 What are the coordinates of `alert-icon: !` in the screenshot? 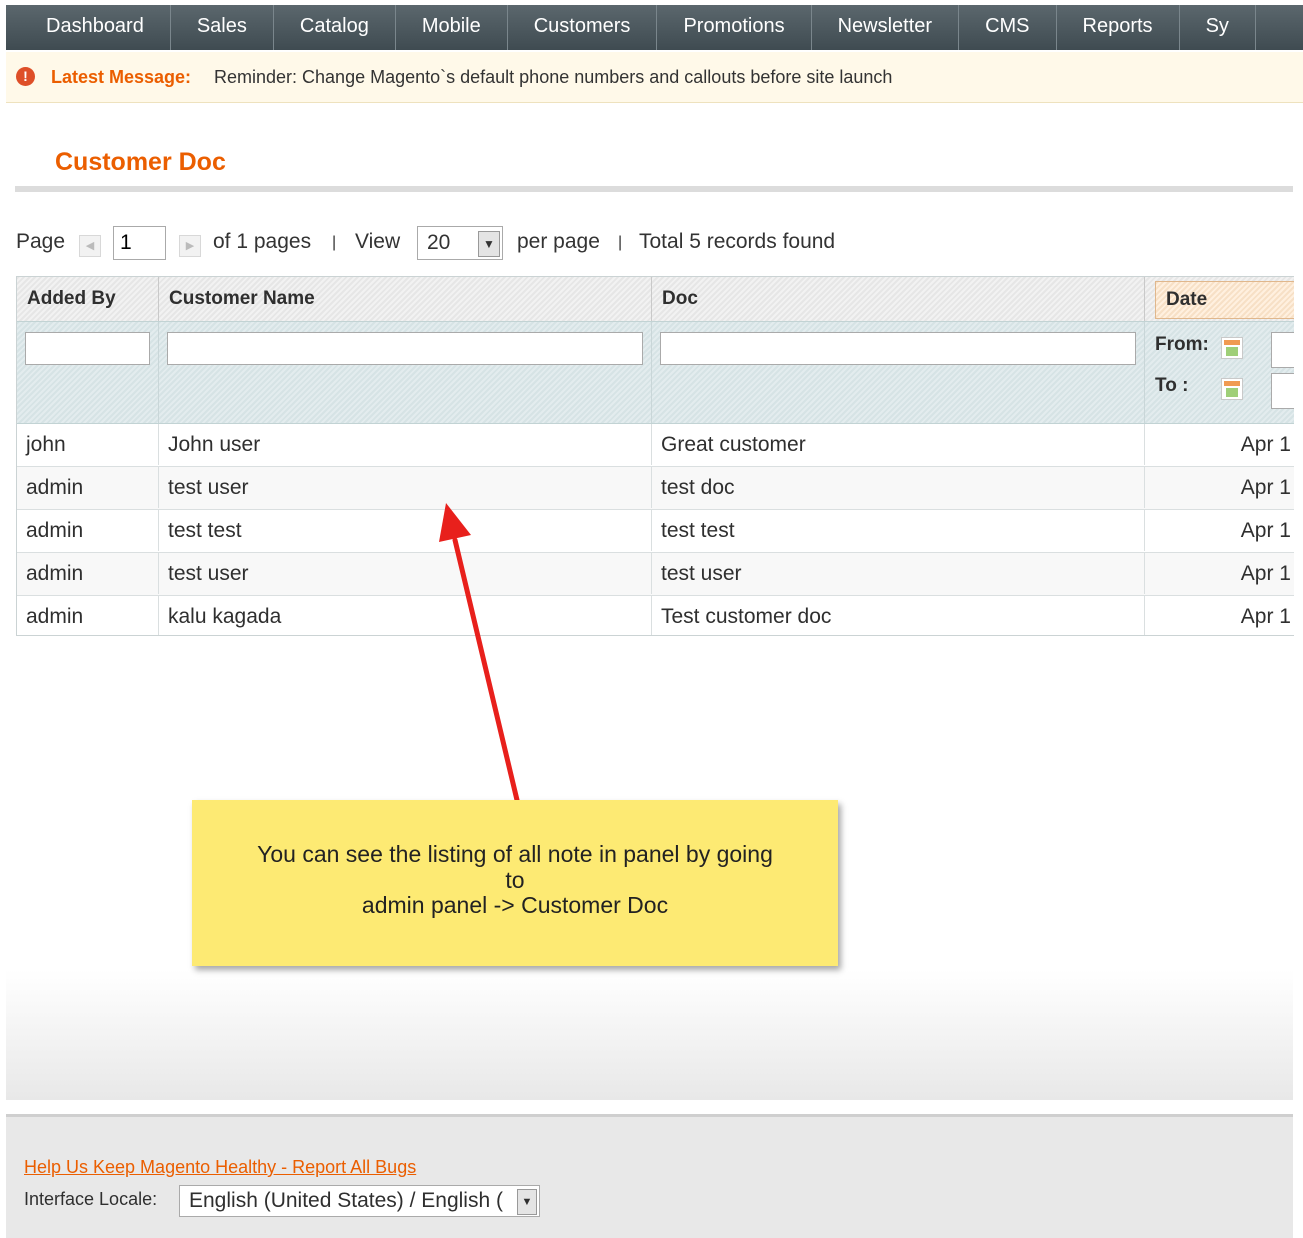 It's located at (25, 76).